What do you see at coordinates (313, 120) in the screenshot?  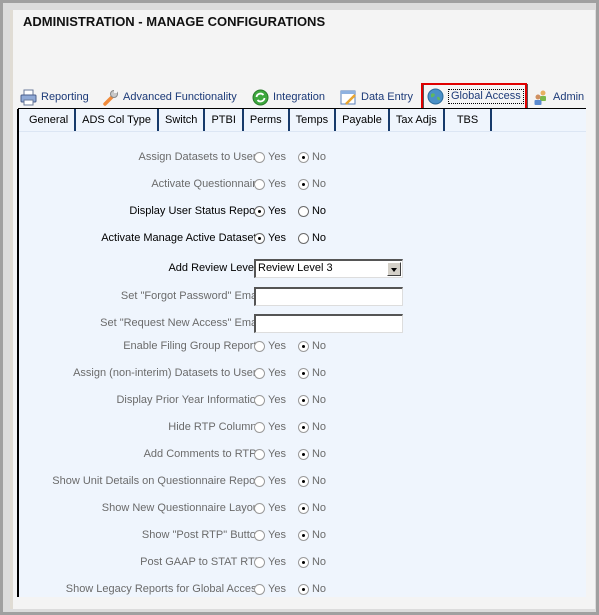 I see `subtab-temps: Temps` at bounding box center [313, 120].